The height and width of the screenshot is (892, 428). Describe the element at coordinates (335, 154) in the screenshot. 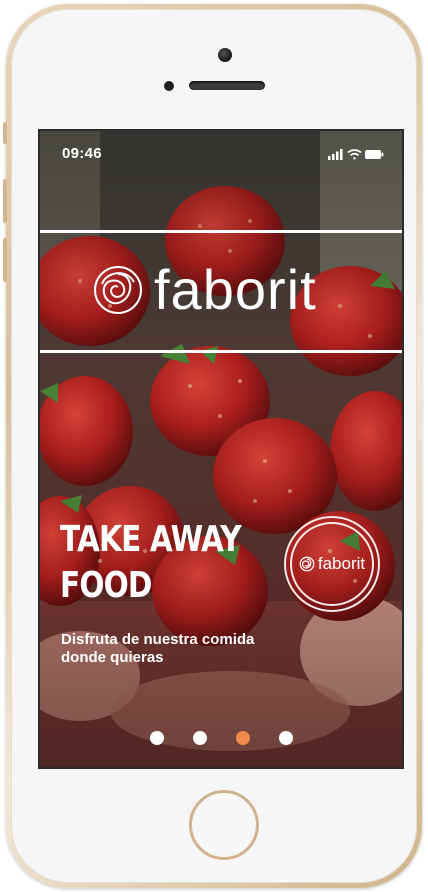

I see `signal-icon` at that location.